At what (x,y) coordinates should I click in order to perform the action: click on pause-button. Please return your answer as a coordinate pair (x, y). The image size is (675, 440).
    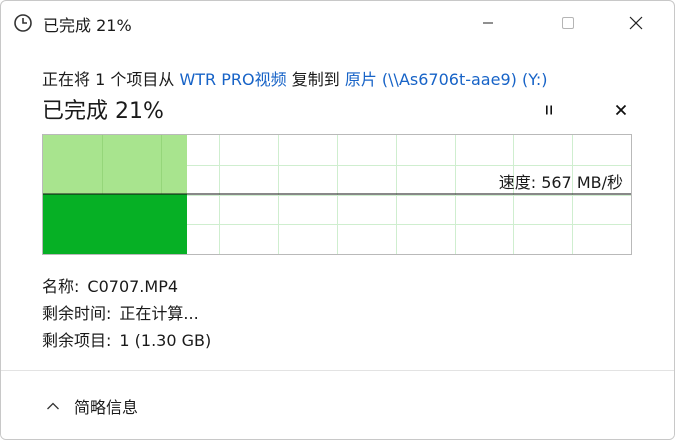
    Looking at the image, I should click on (549, 110).